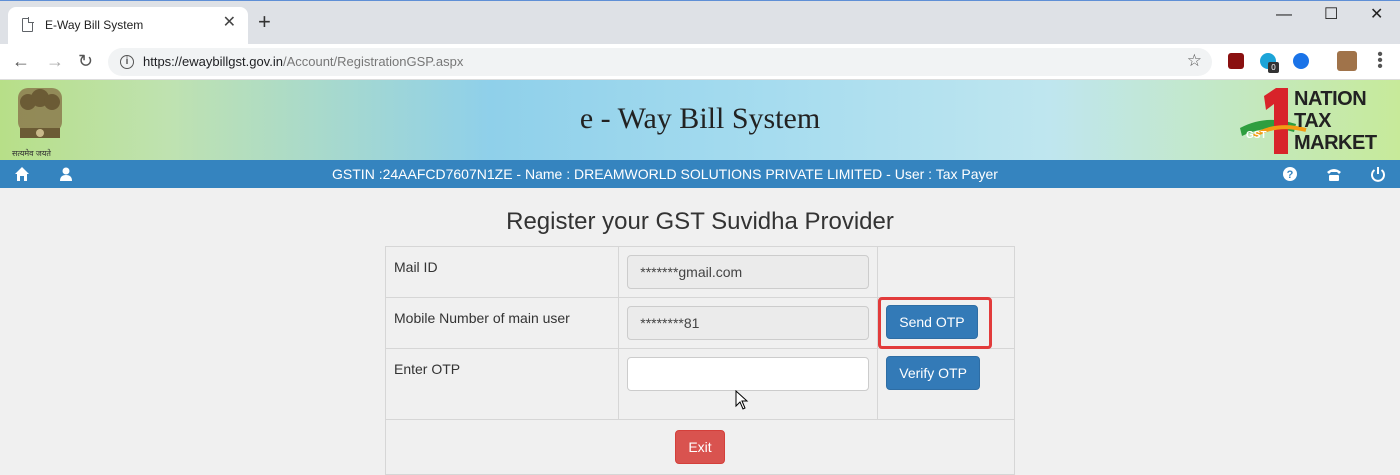 This screenshot has height=475, width=1400. Describe the element at coordinates (1334, 174) in the screenshot. I see `phone-icon` at that location.